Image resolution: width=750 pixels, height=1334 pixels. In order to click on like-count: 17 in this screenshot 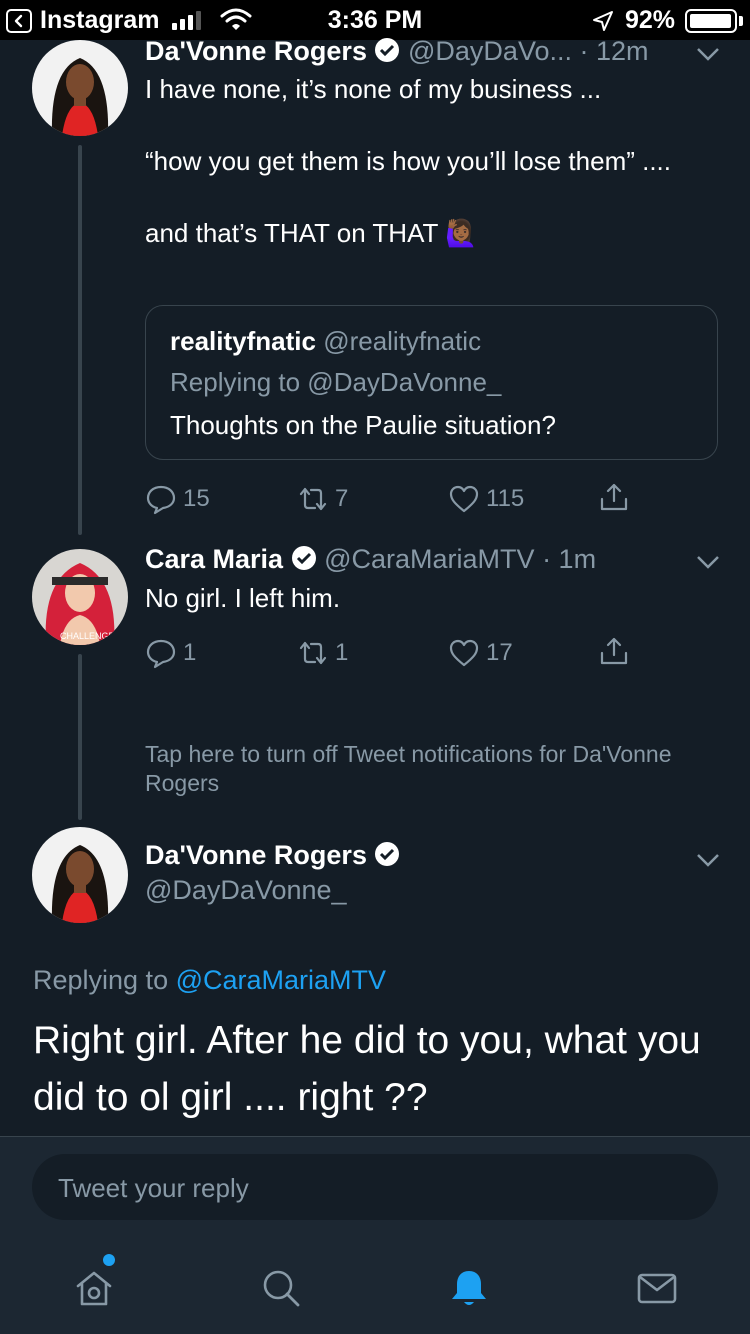, I will do `click(499, 652)`.